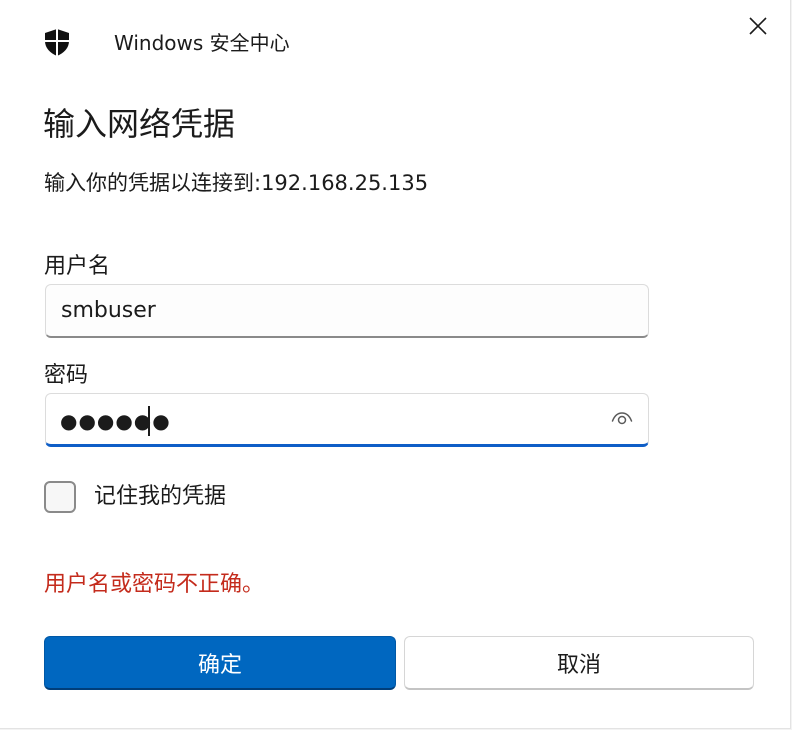 Image resolution: width=792 pixels, height=730 pixels. I want to click on reveal-password-button, so click(622, 420).